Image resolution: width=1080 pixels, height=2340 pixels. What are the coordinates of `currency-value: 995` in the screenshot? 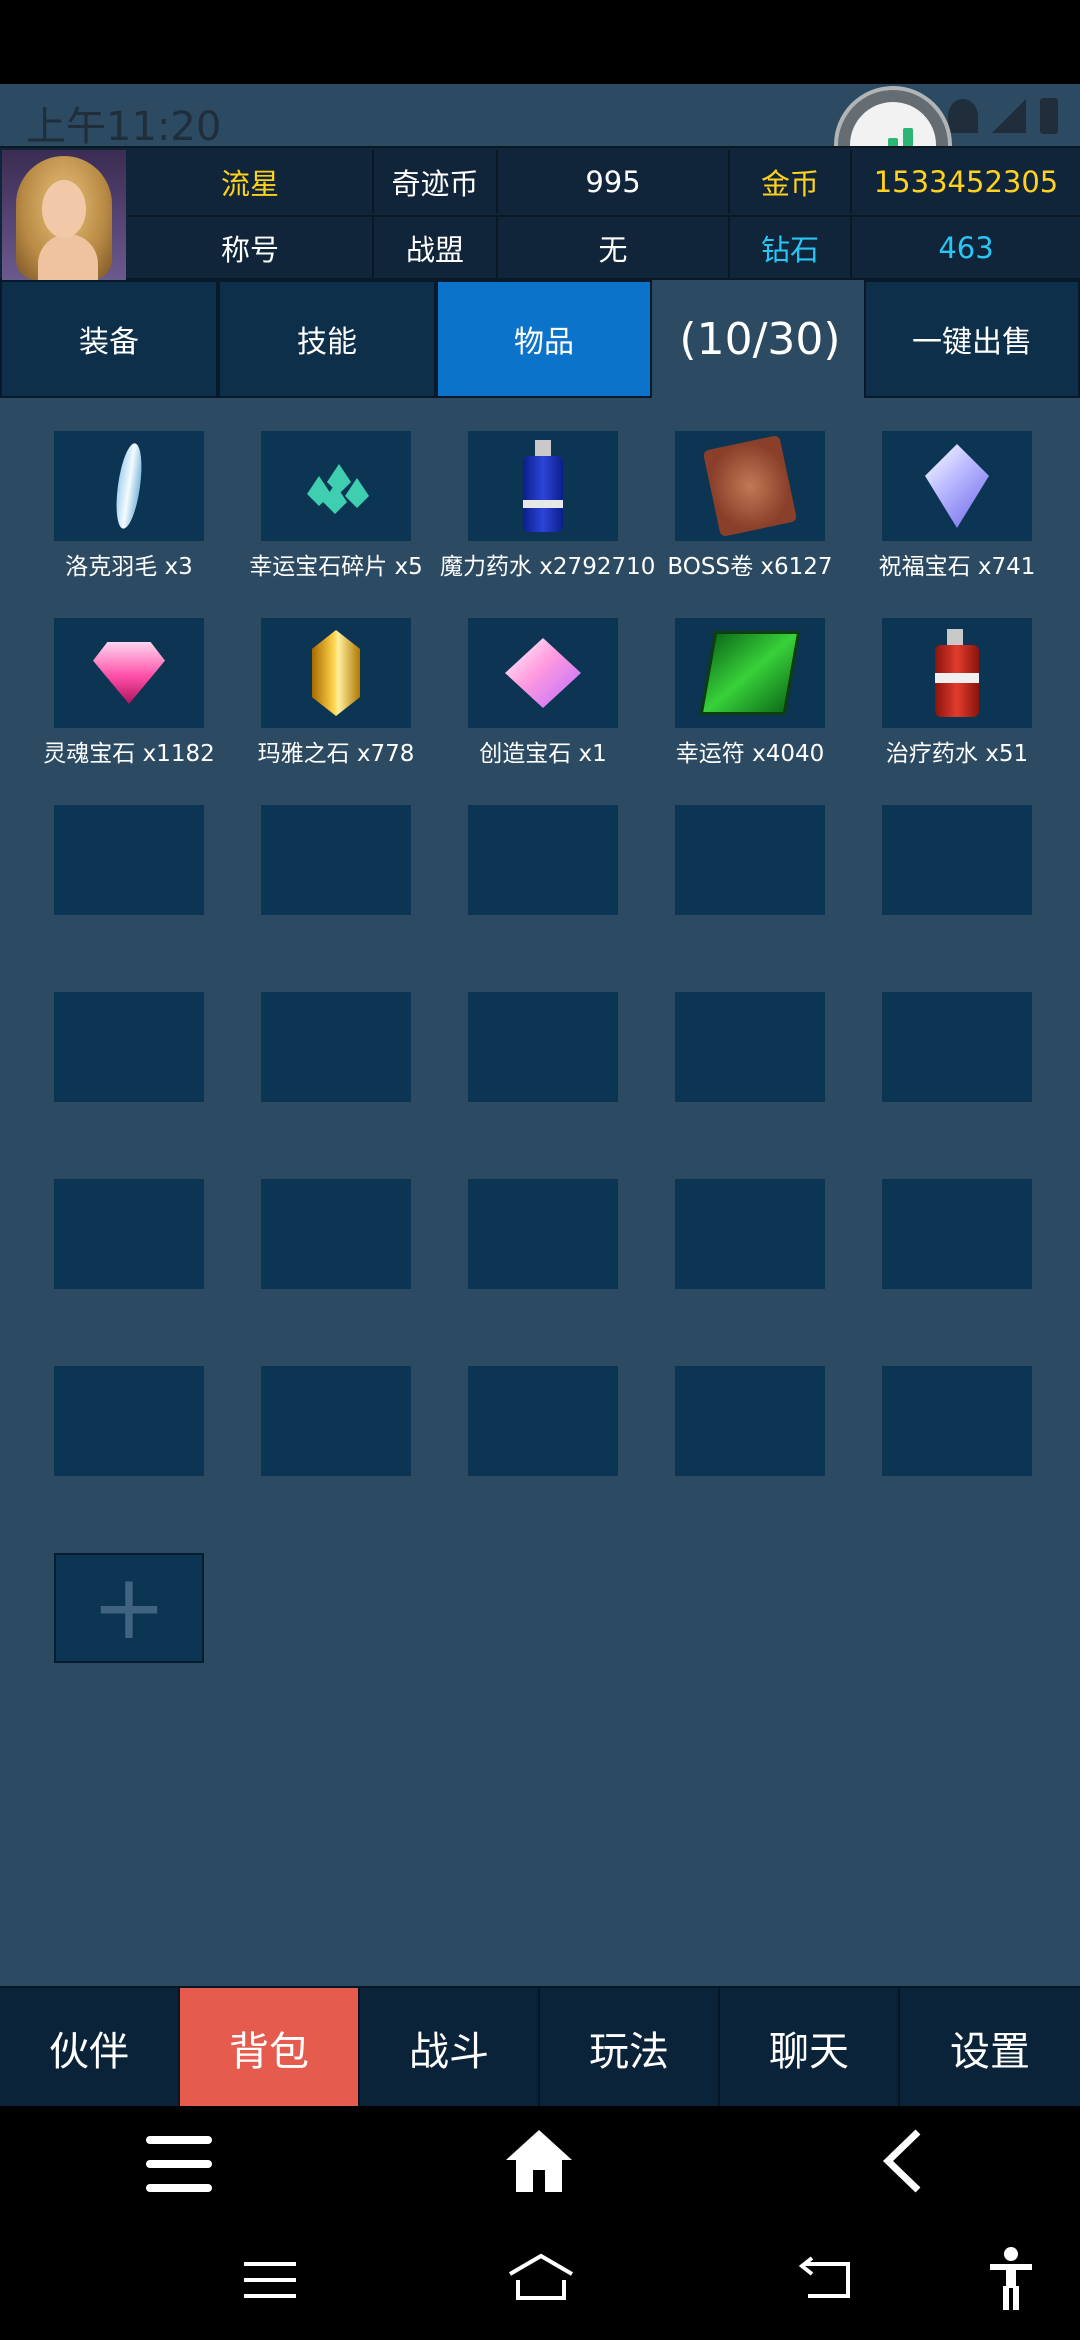 It's located at (614, 181).